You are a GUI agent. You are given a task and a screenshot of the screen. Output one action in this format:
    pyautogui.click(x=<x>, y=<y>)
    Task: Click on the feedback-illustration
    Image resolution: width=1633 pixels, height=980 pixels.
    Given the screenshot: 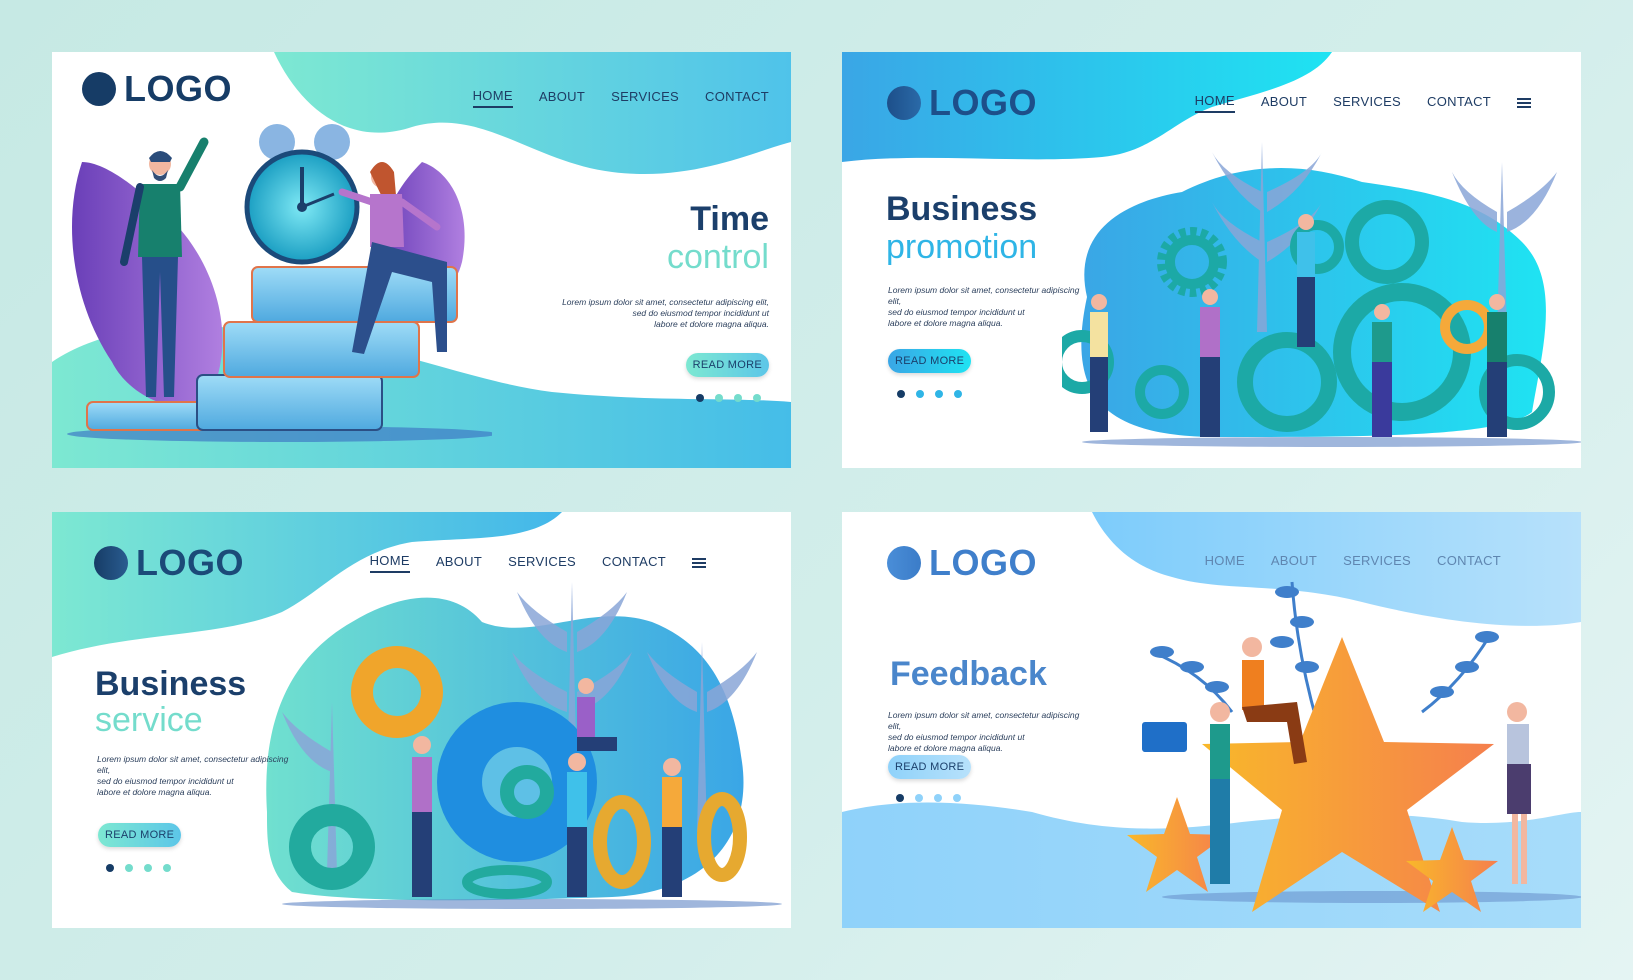 What is the action you would take?
    pyautogui.click(x=1354, y=746)
    